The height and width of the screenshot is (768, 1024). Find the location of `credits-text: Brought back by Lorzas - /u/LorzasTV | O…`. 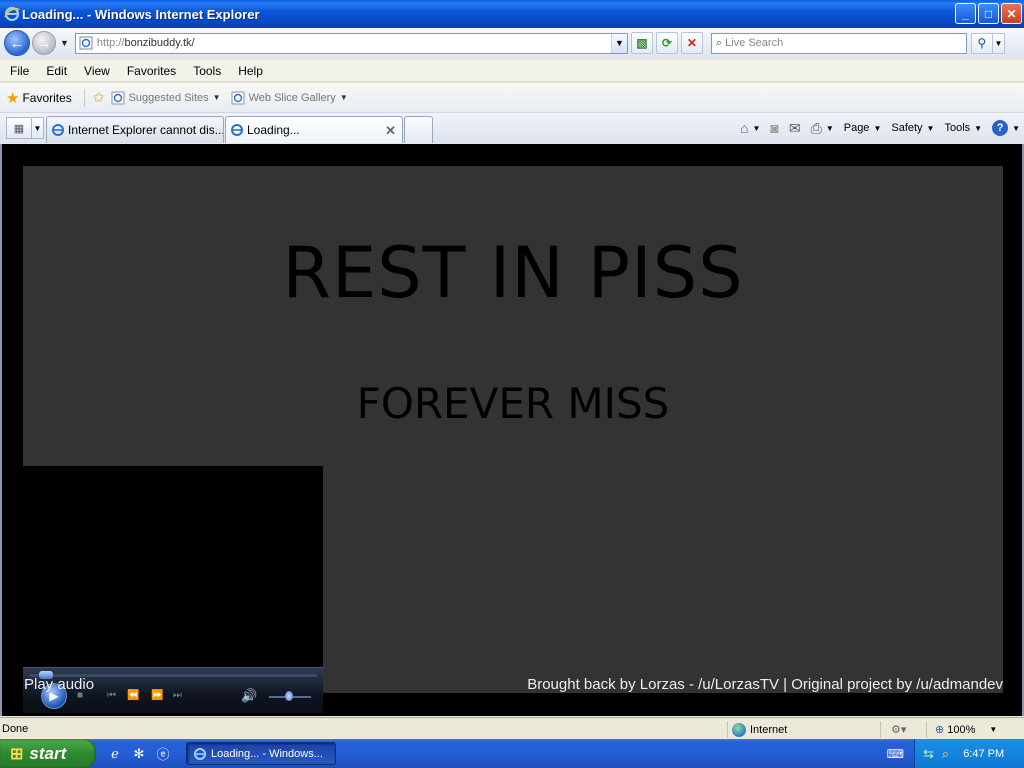

credits-text: Brought back by Lorzas - /u/LorzasTV | O… is located at coordinates (765, 684).